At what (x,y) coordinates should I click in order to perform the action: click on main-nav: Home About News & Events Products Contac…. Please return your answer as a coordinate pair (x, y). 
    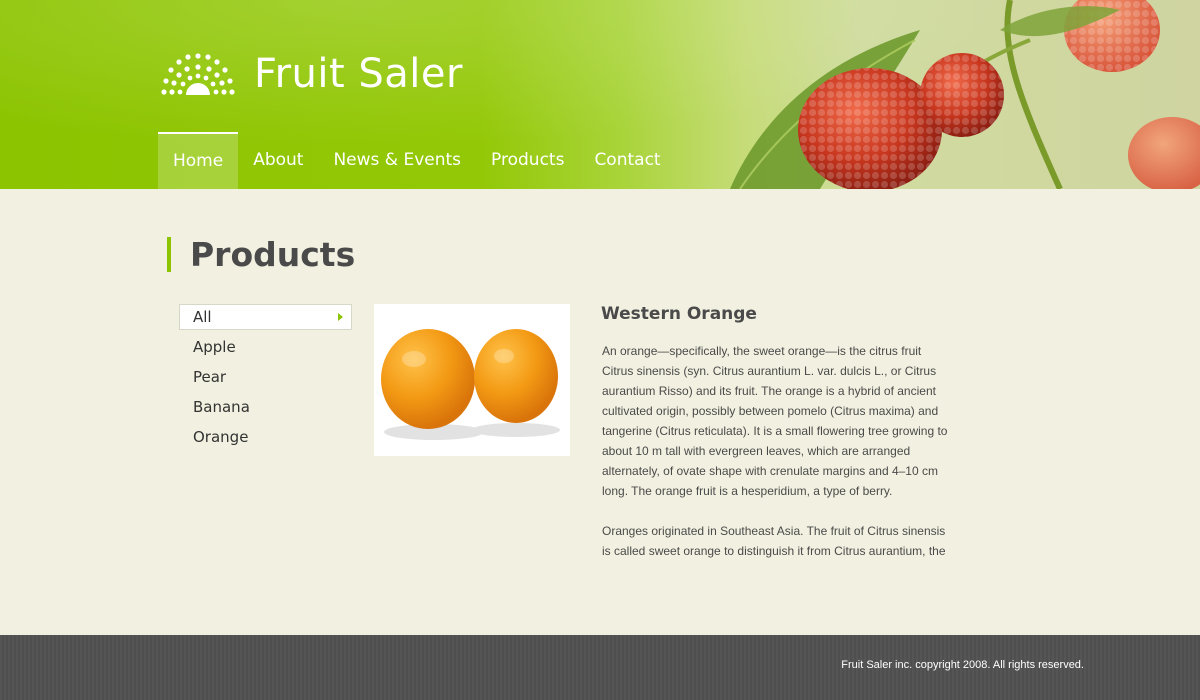
    Looking at the image, I should click on (417, 160).